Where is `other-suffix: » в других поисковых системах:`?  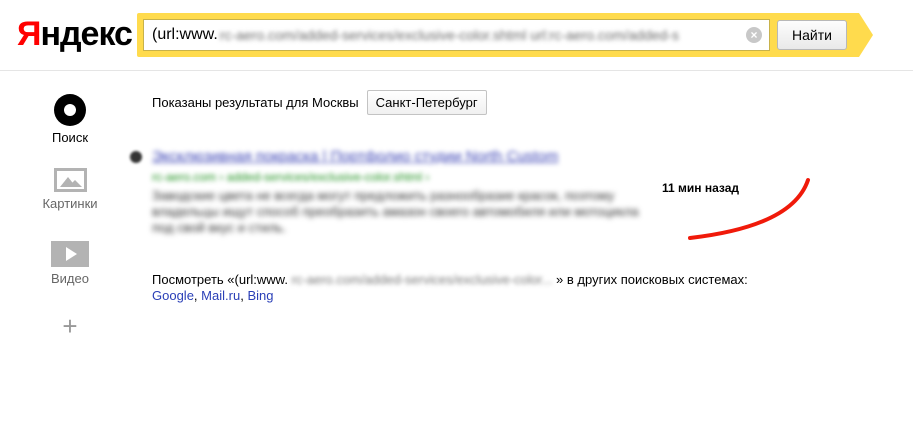 other-suffix: » в других поисковых системах: is located at coordinates (652, 279).